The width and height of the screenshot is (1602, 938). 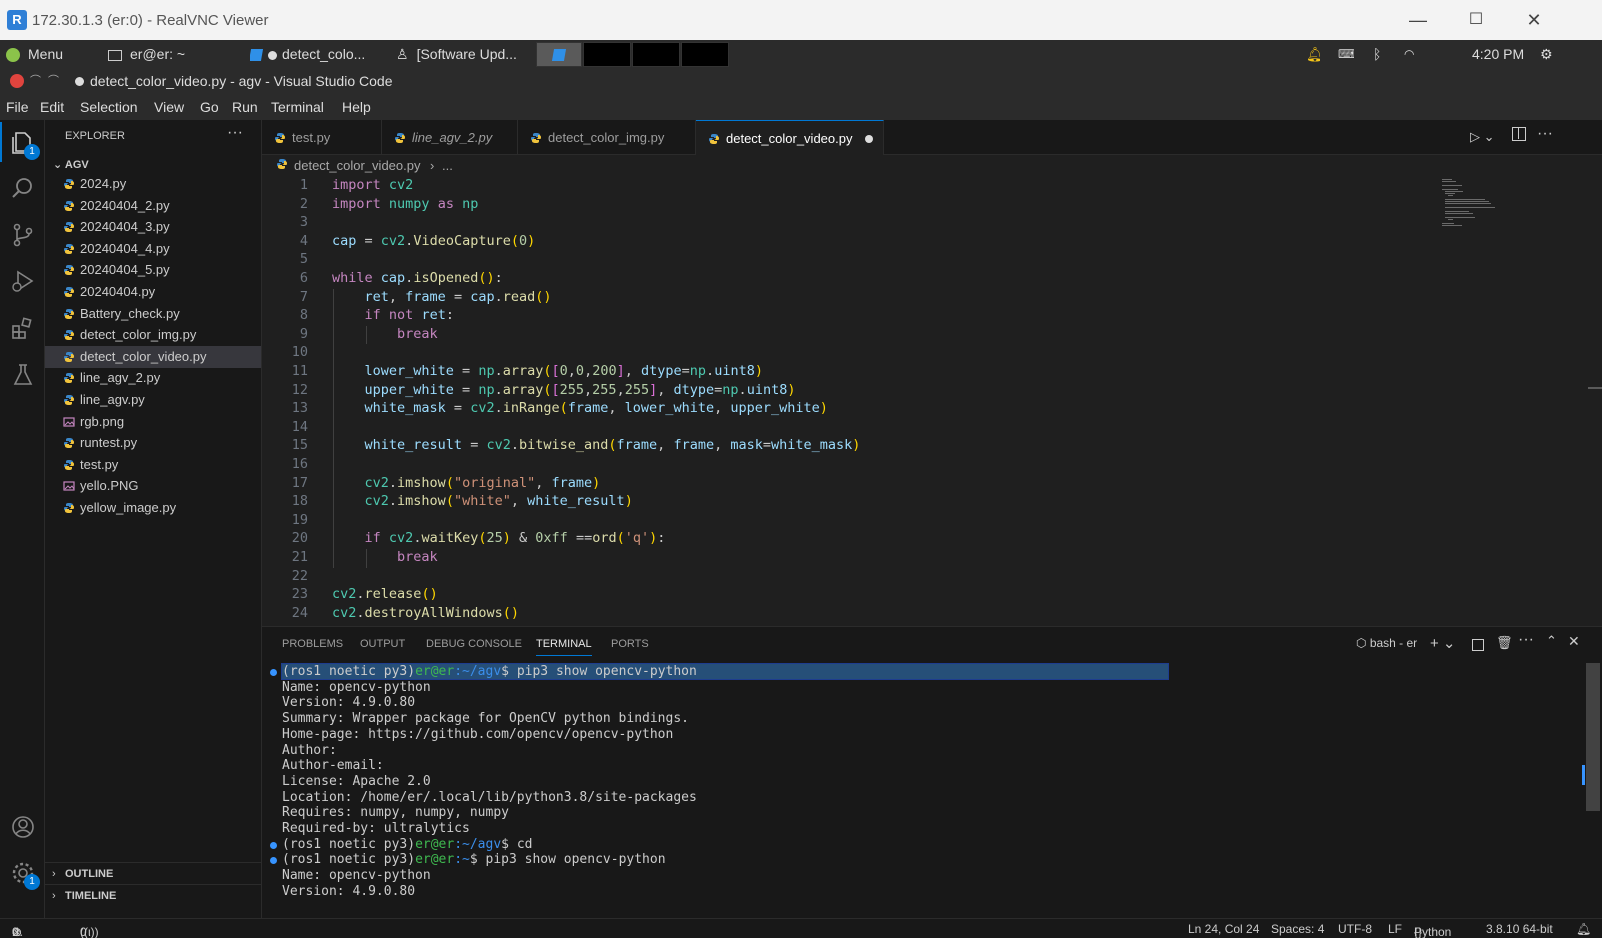 What do you see at coordinates (153, 314) in the screenshot?
I see `file-item: Battery_check.py` at bounding box center [153, 314].